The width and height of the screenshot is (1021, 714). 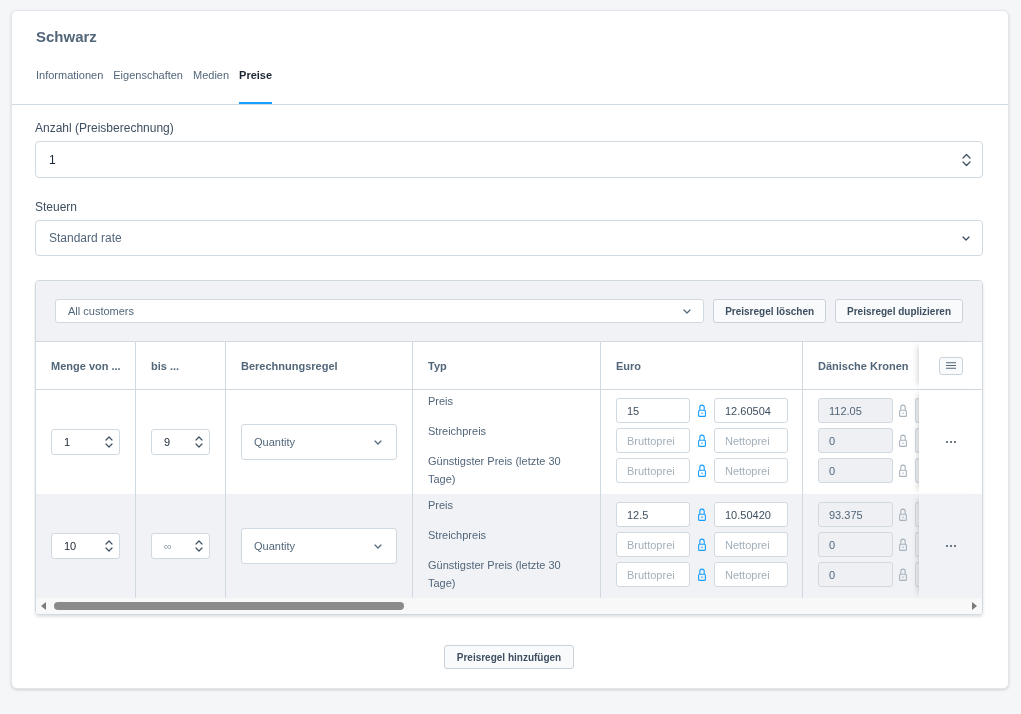 I want to click on number-field: ∞, so click(x=180, y=546).